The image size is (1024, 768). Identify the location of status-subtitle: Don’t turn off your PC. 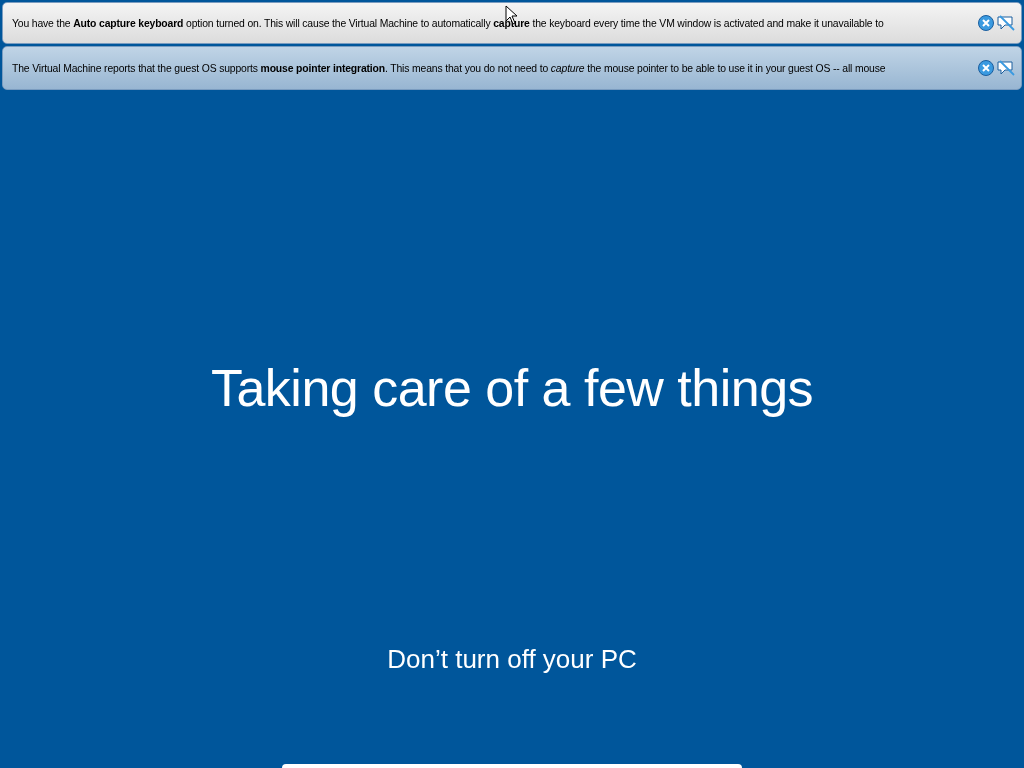
(512, 659).